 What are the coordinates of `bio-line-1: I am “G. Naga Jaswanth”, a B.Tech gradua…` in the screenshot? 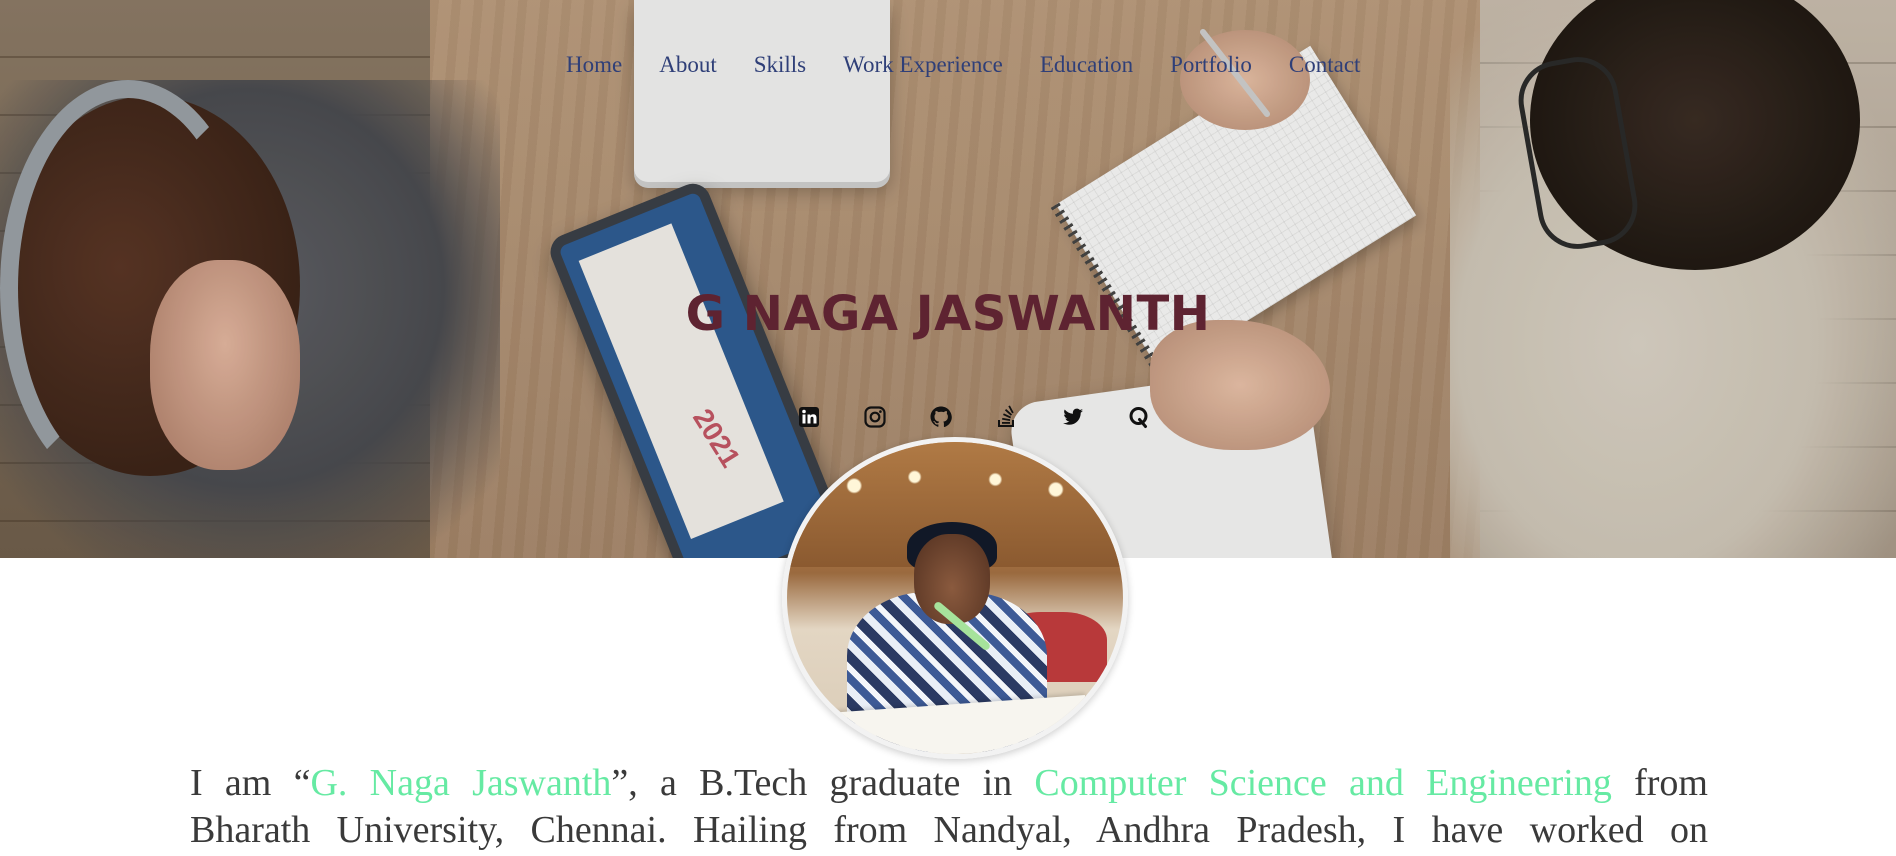 It's located at (949, 783).